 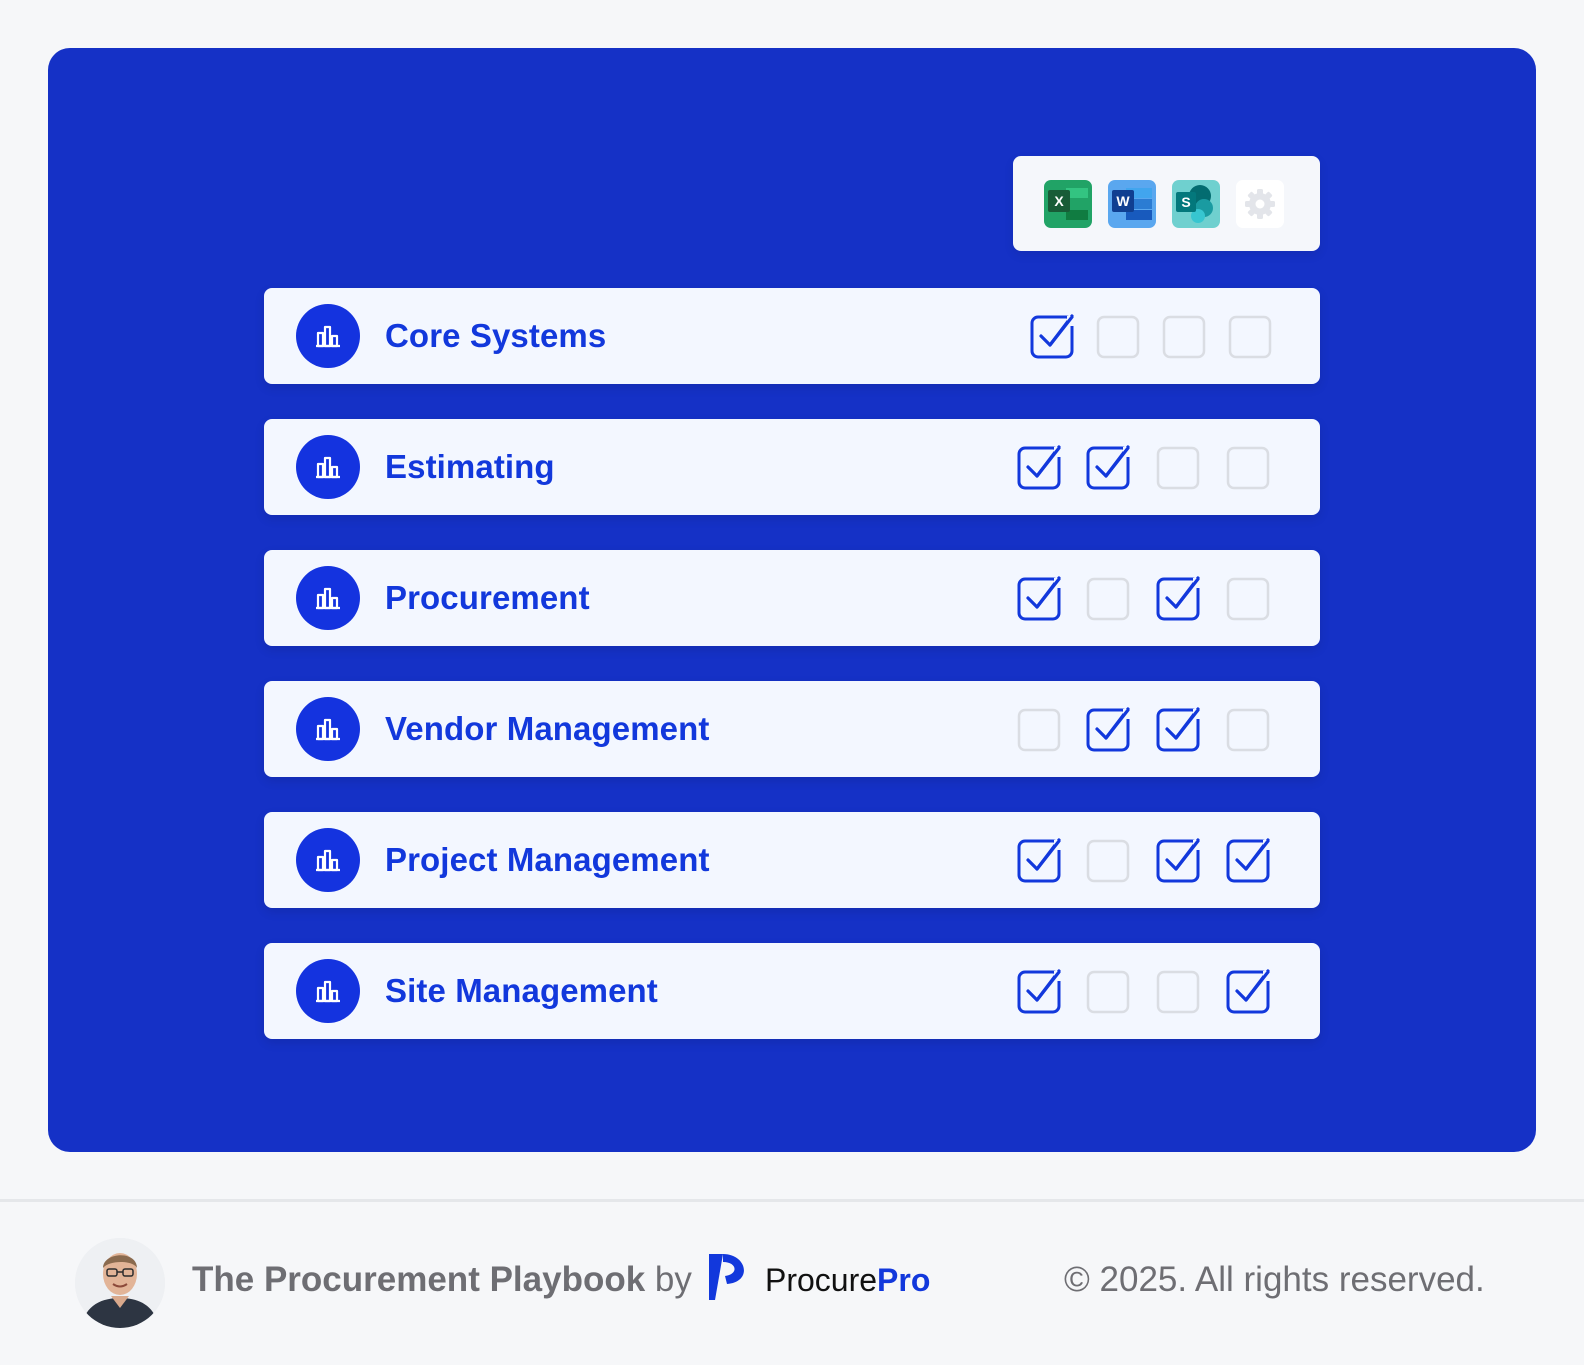 I want to click on playbook-title: The Procurement Playbook, so click(x=419, y=1279).